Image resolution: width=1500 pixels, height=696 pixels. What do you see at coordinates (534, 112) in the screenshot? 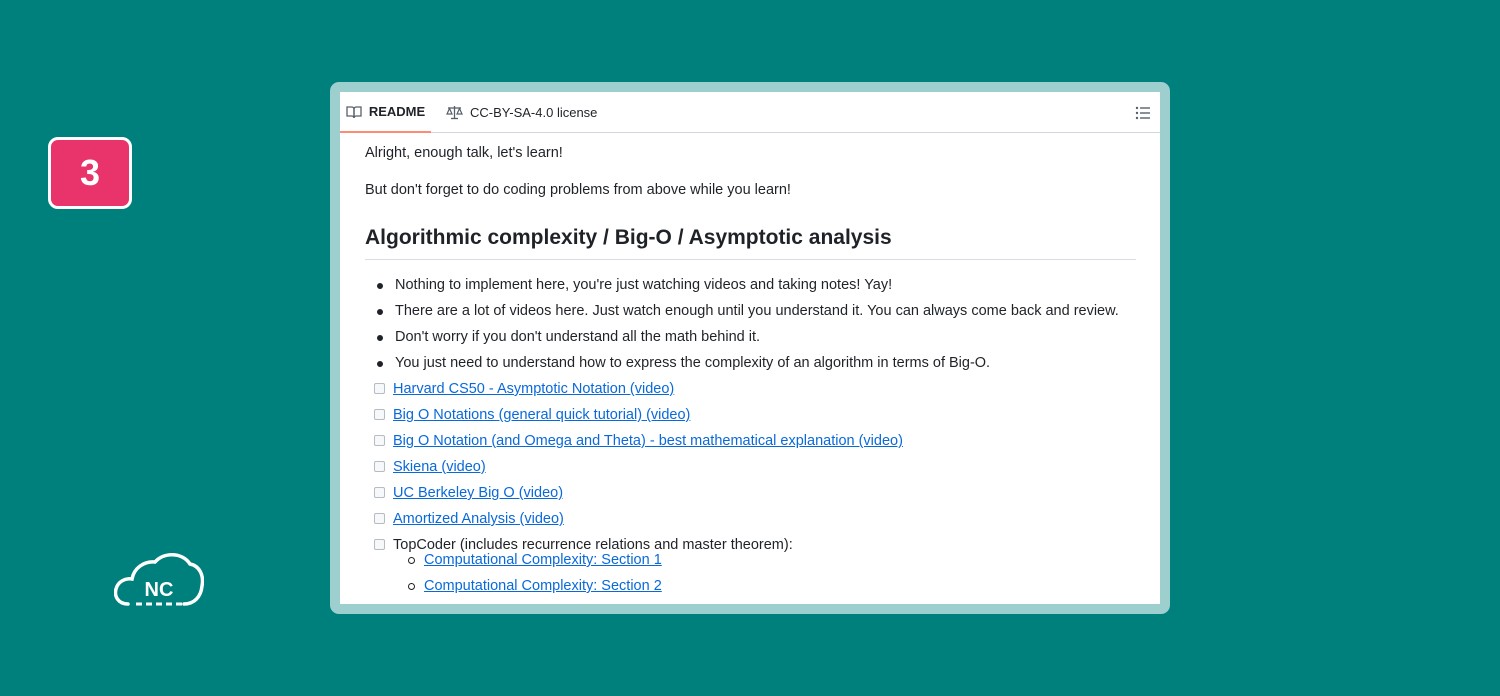
I see `tab-license-label: CC-BY-SA-4.0 license` at bounding box center [534, 112].